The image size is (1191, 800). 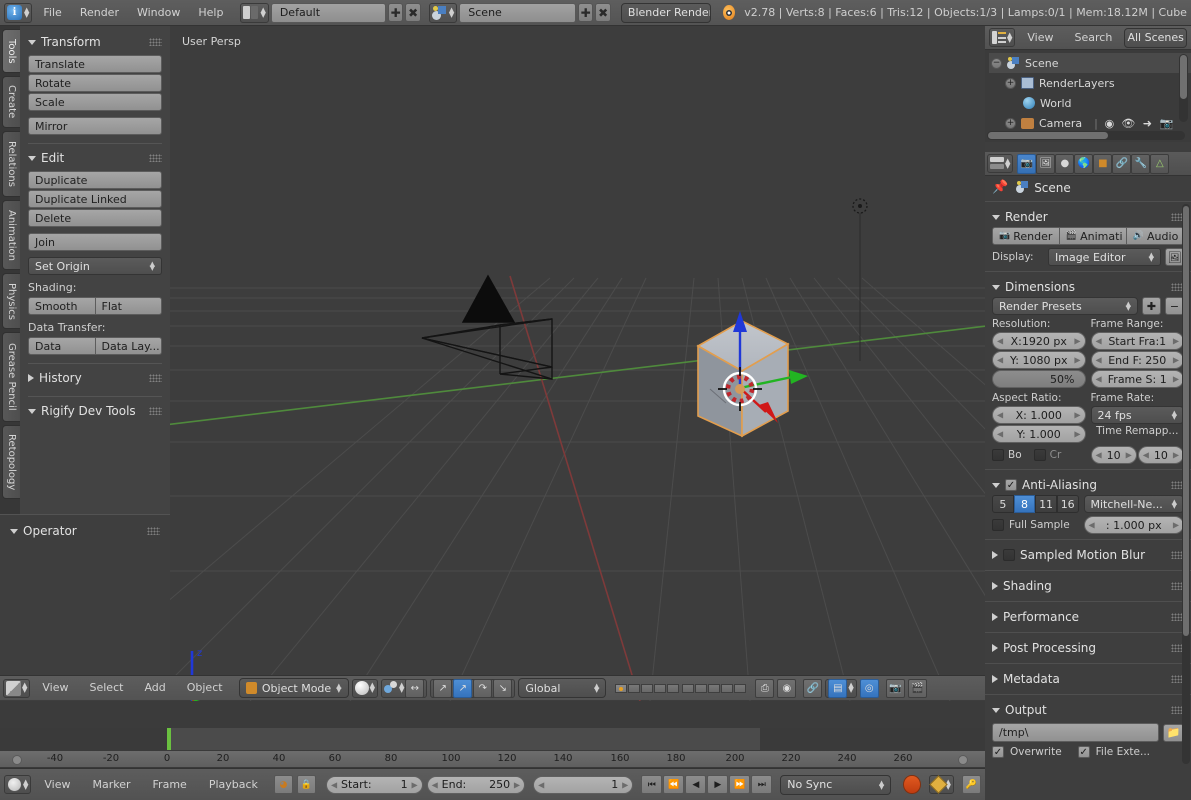 I want to click on viewport-menu-select: Select, so click(x=107, y=688).